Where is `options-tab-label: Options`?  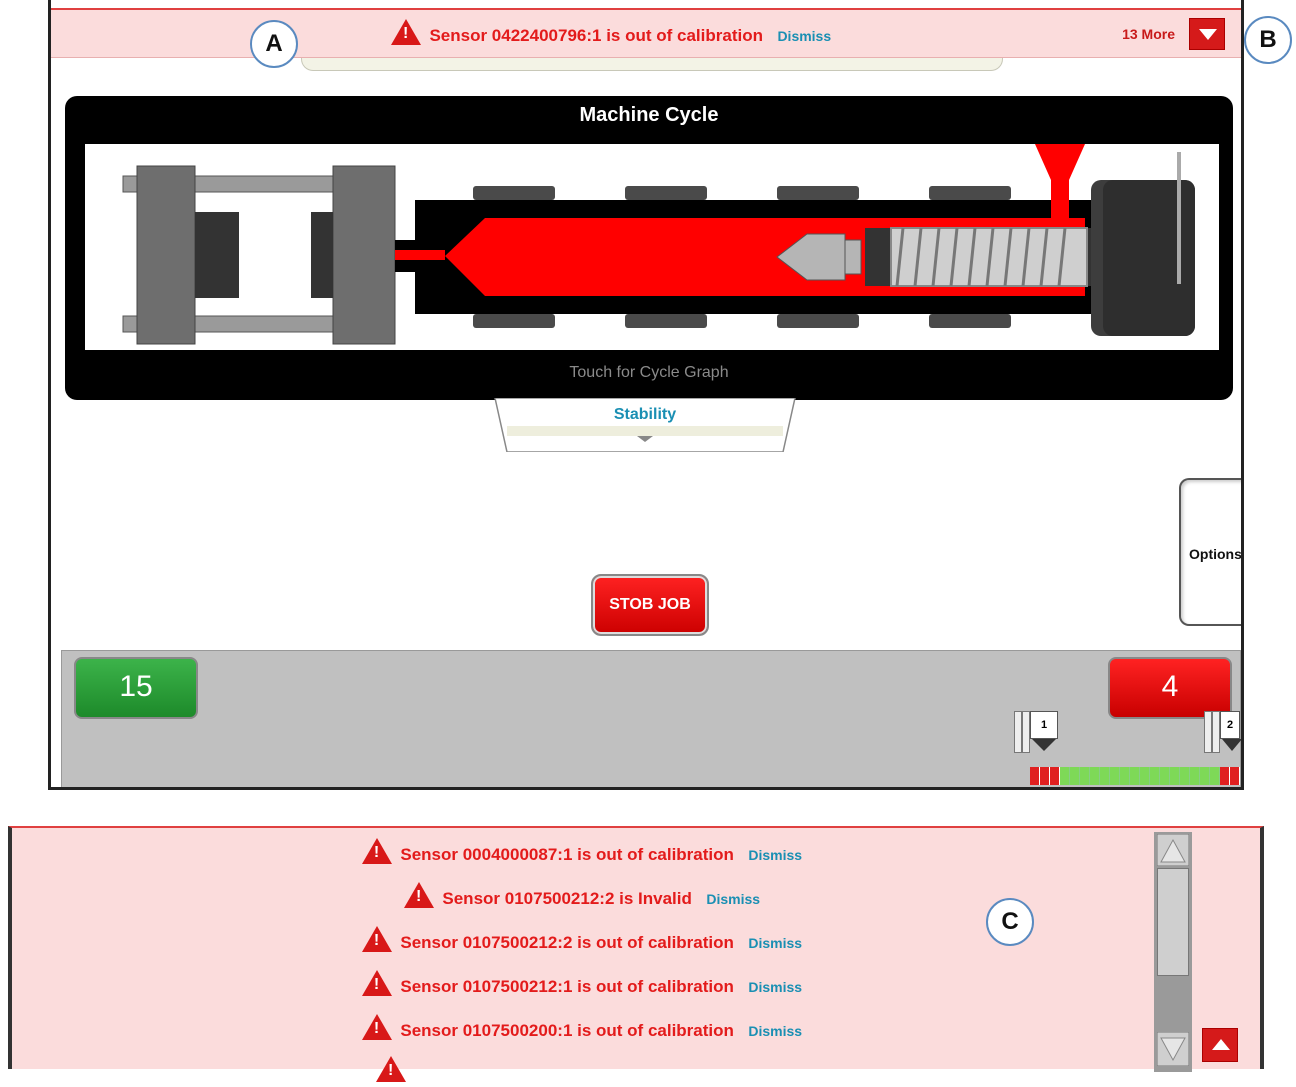 options-tab-label: Options is located at coordinates (1215, 554).